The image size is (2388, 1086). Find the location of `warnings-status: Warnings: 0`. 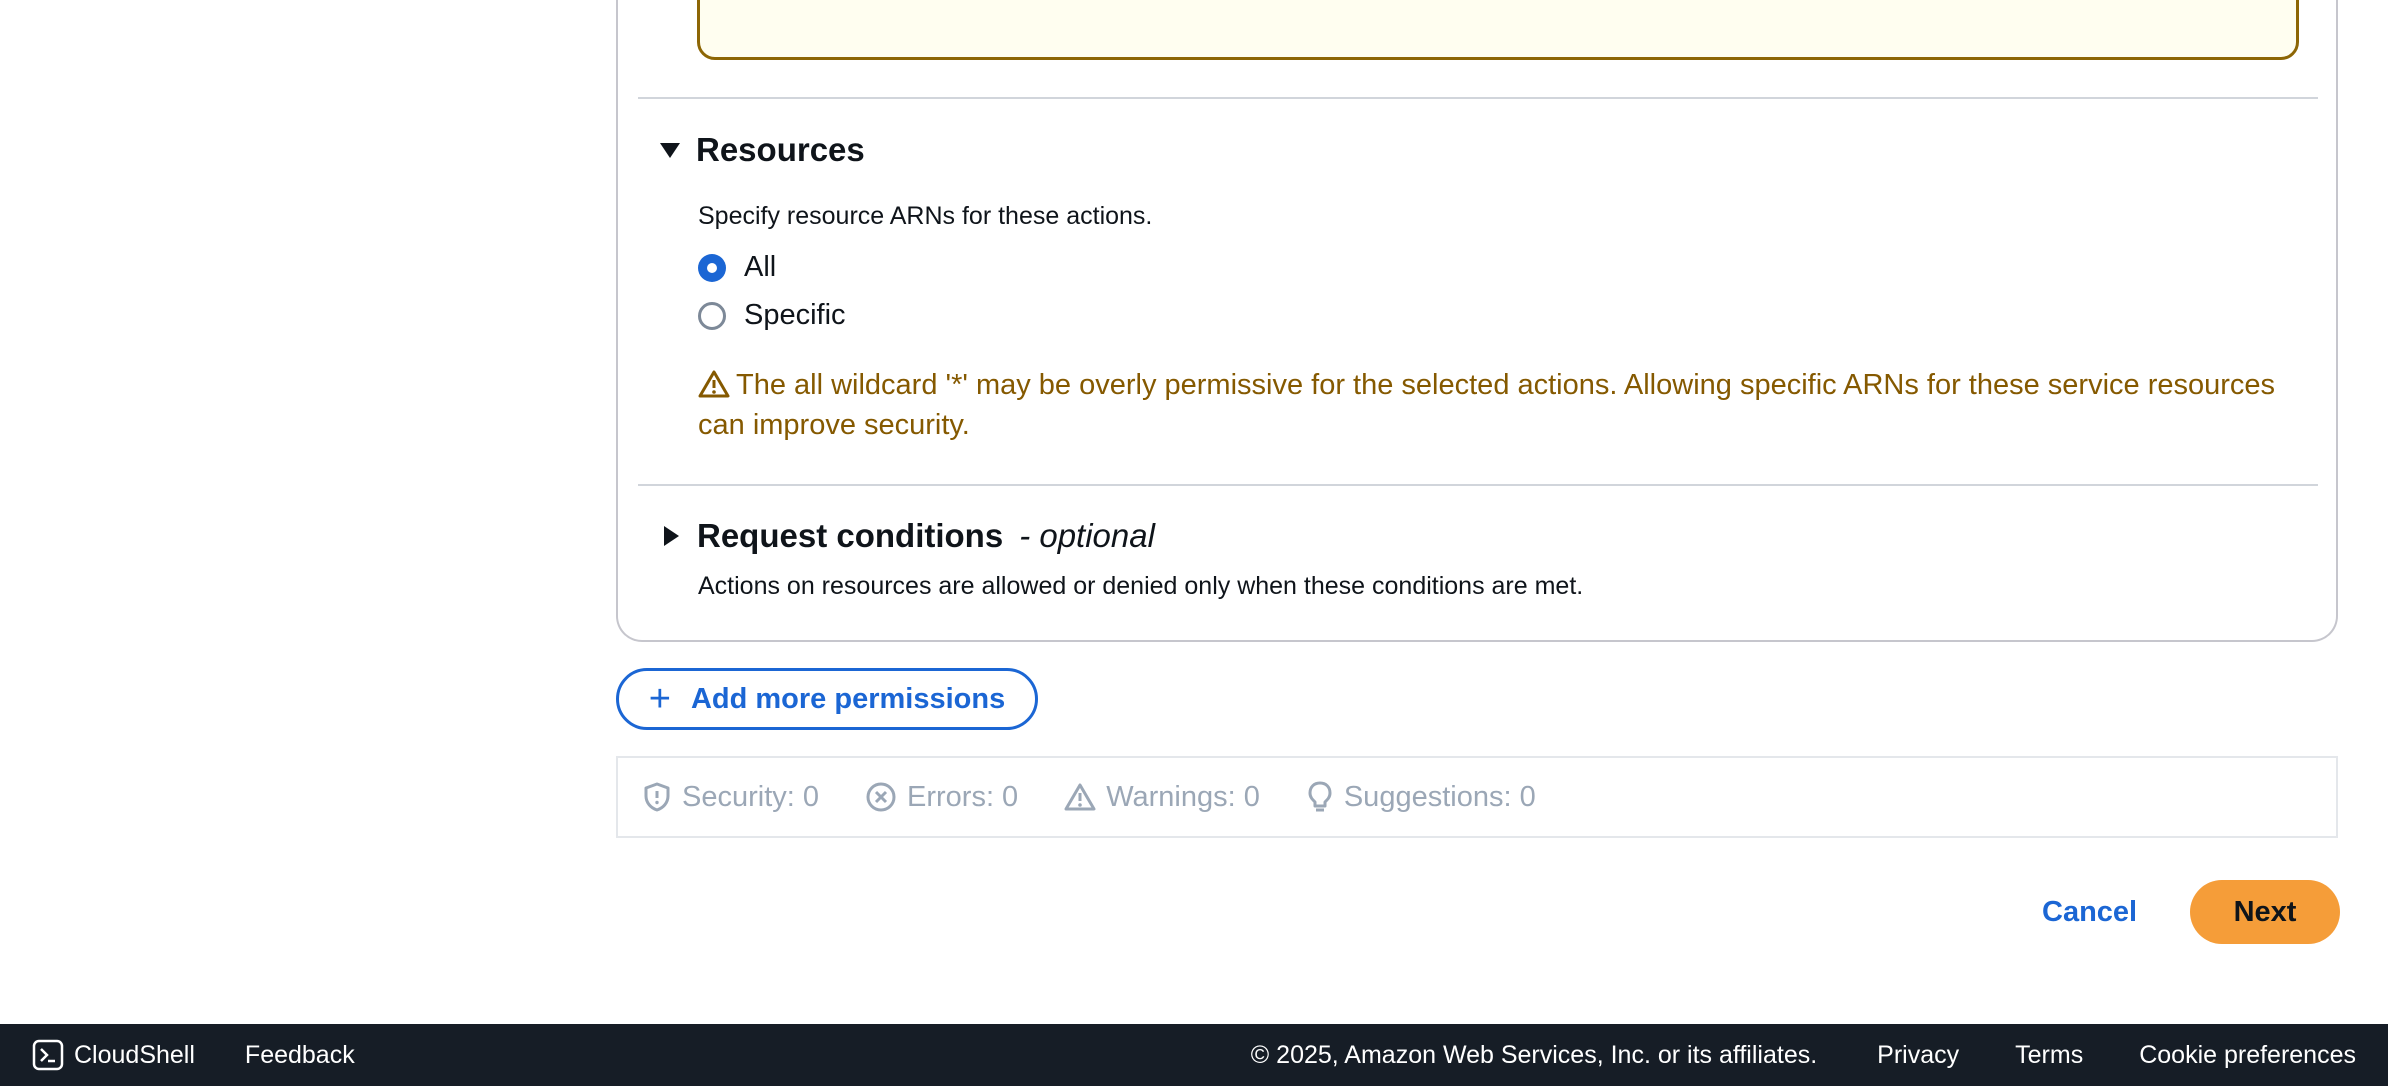

warnings-status: Warnings: 0 is located at coordinates (1162, 797).